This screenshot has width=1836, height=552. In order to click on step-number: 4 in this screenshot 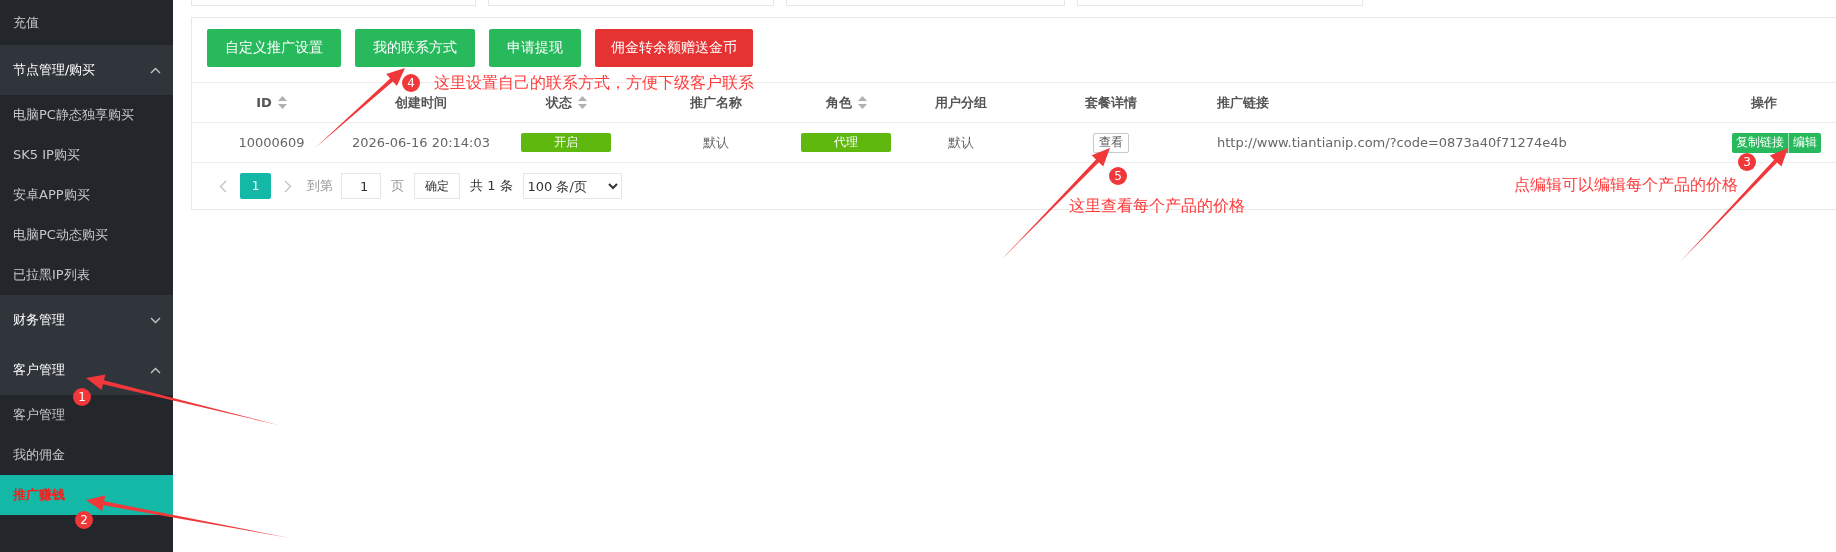, I will do `click(411, 83)`.